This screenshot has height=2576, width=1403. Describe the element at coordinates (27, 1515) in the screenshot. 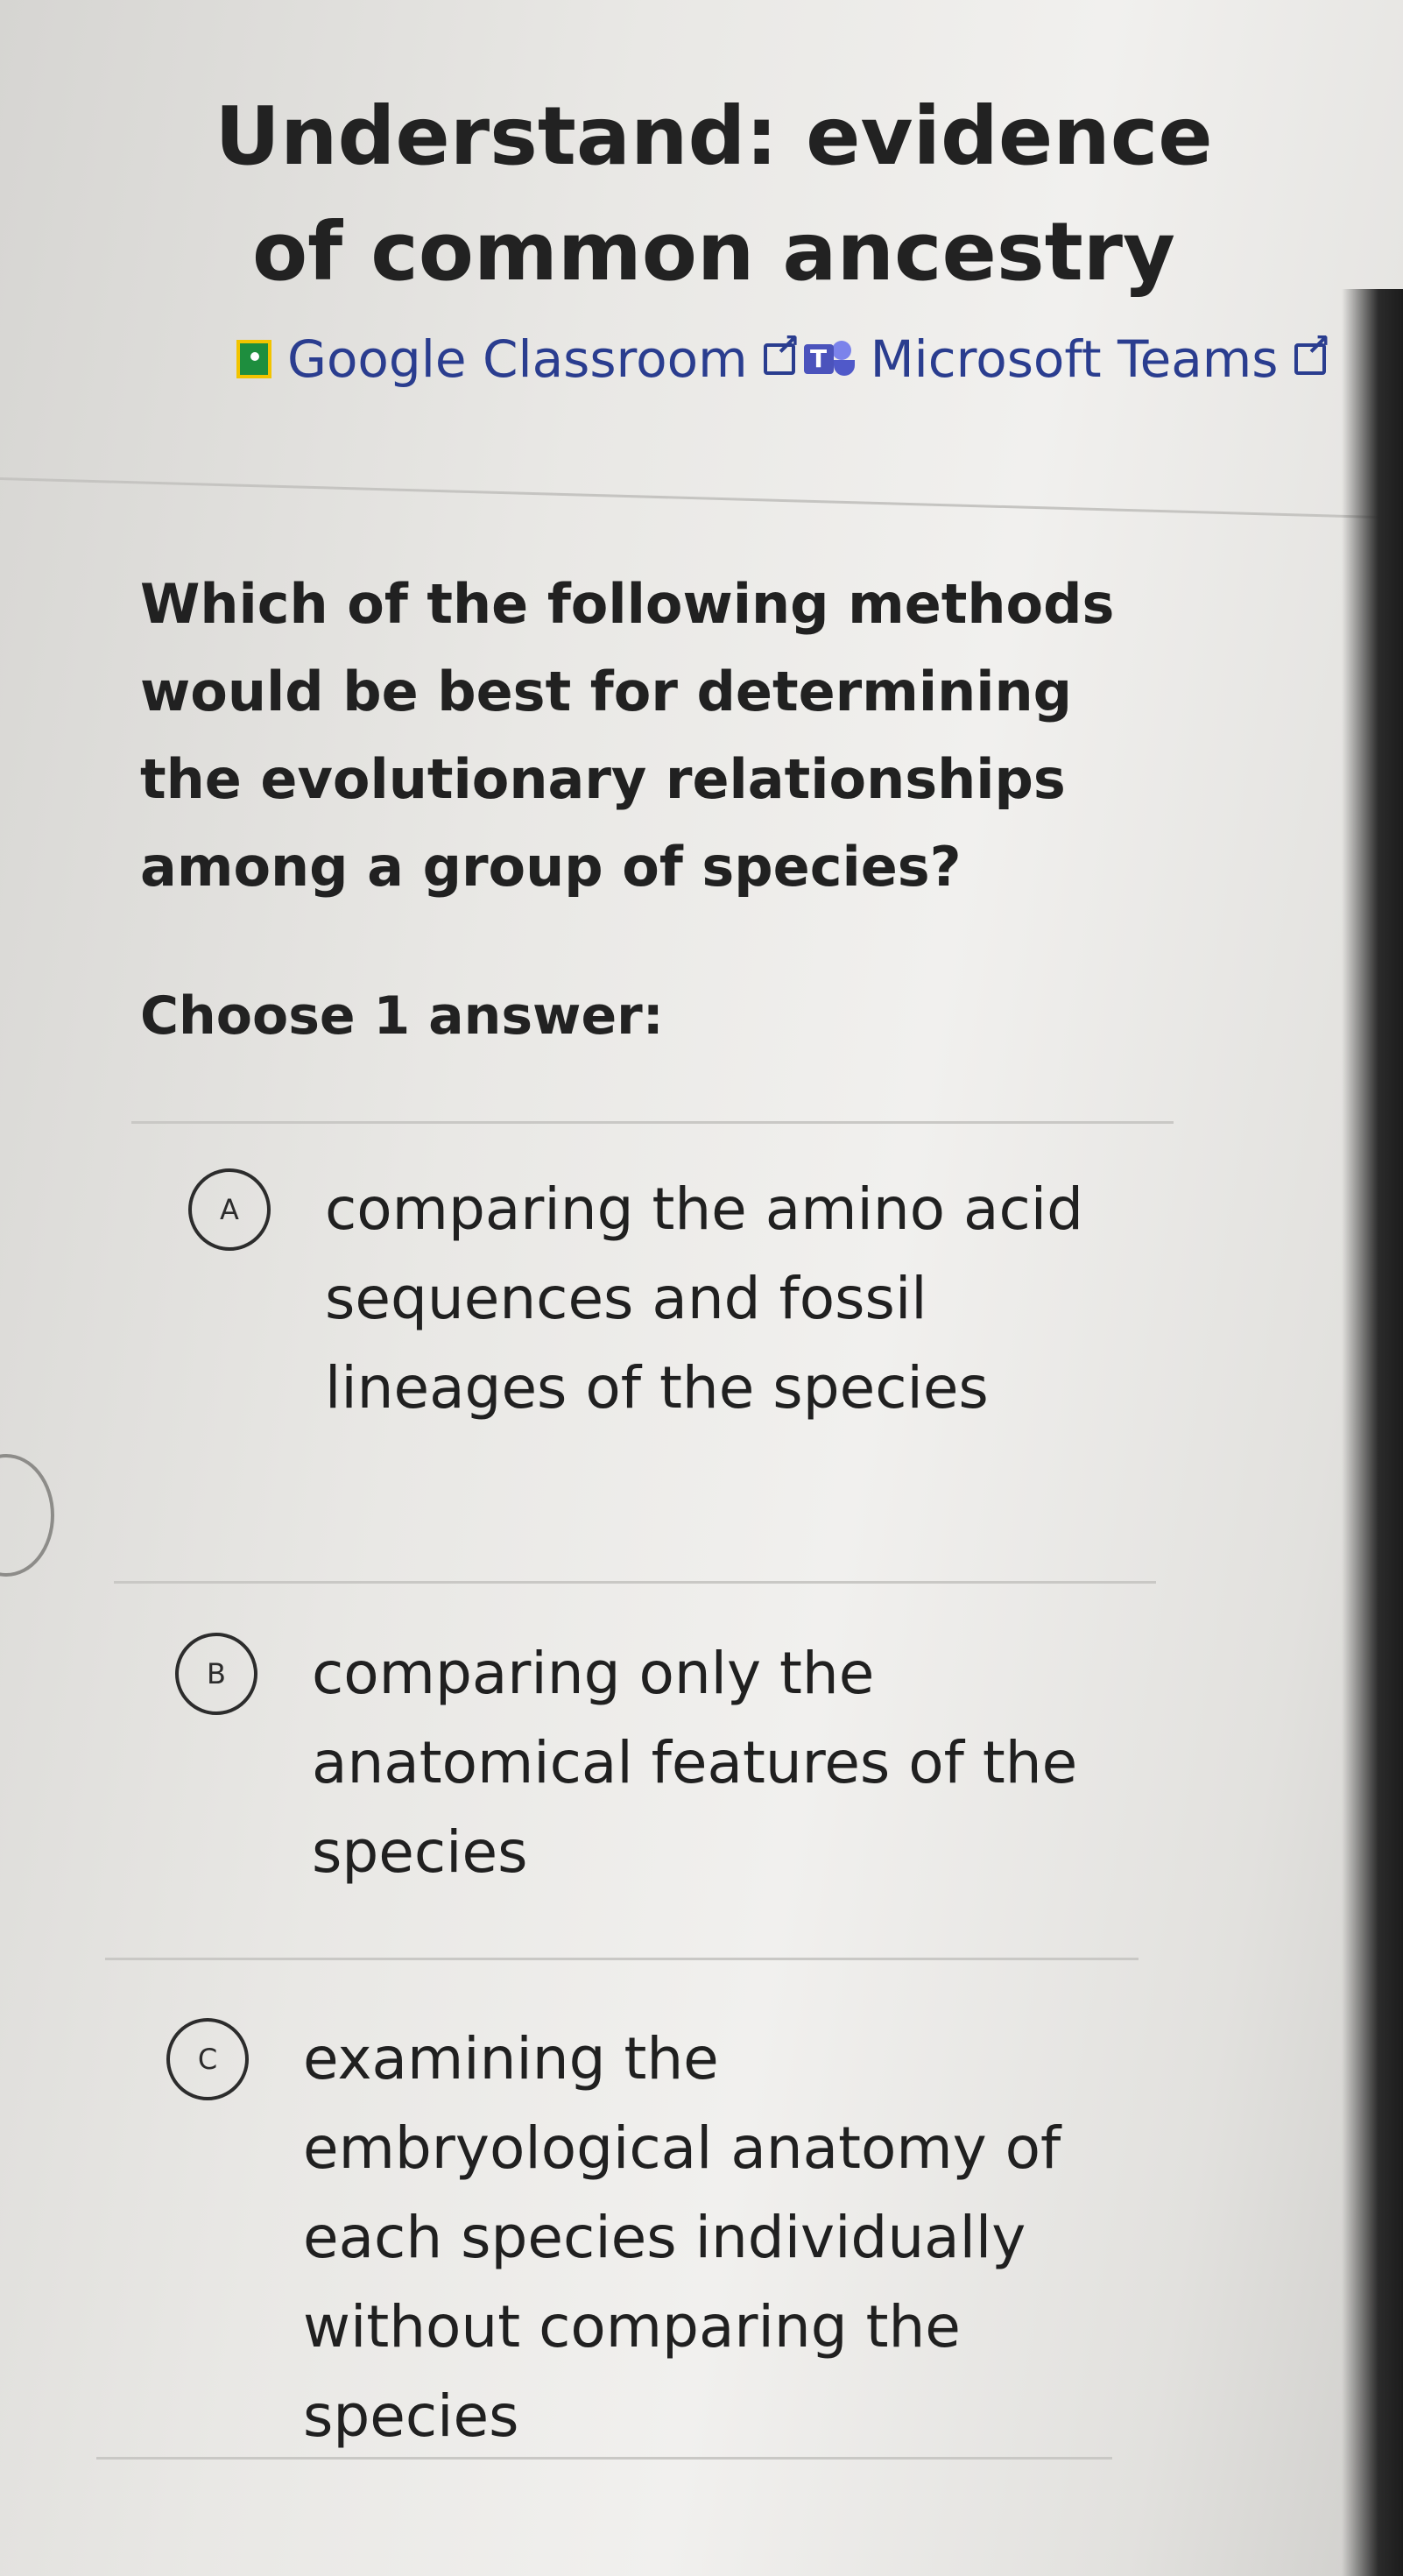

I see `partial-circle-edge` at that location.